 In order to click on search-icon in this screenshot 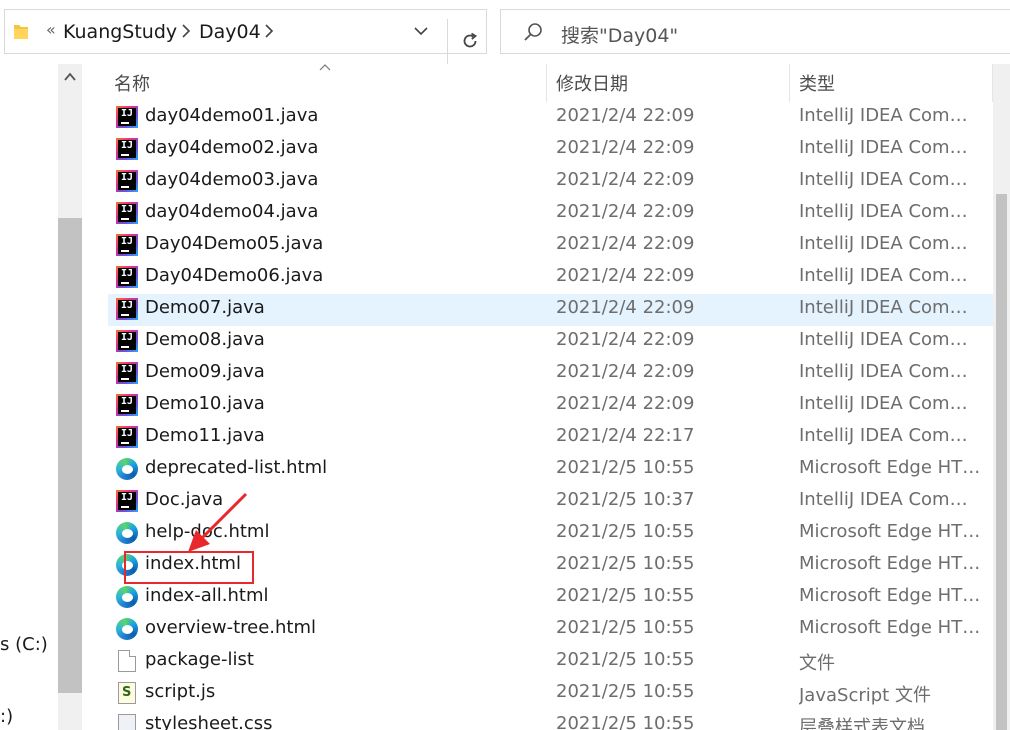, I will do `click(533, 32)`.